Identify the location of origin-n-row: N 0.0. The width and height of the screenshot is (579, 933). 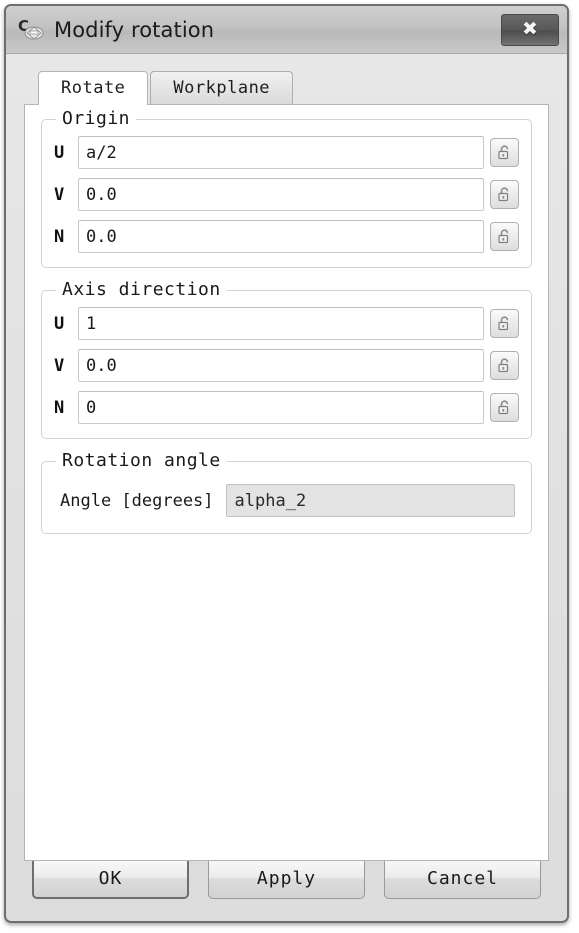
(286, 236).